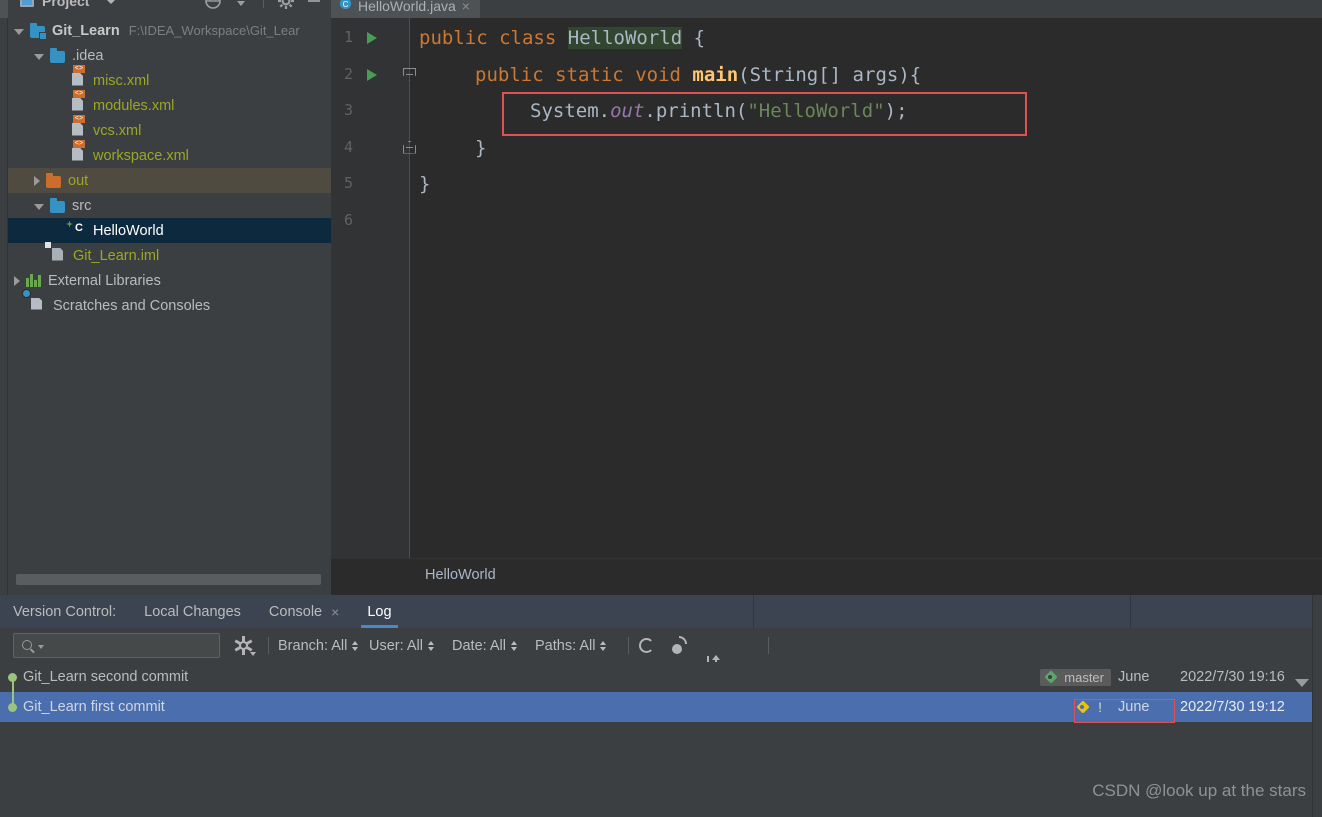 This screenshot has width=1322, height=817. What do you see at coordinates (348, 73) in the screenshot?
I see `line-number-2: 2` at bounding box center [348, 73].